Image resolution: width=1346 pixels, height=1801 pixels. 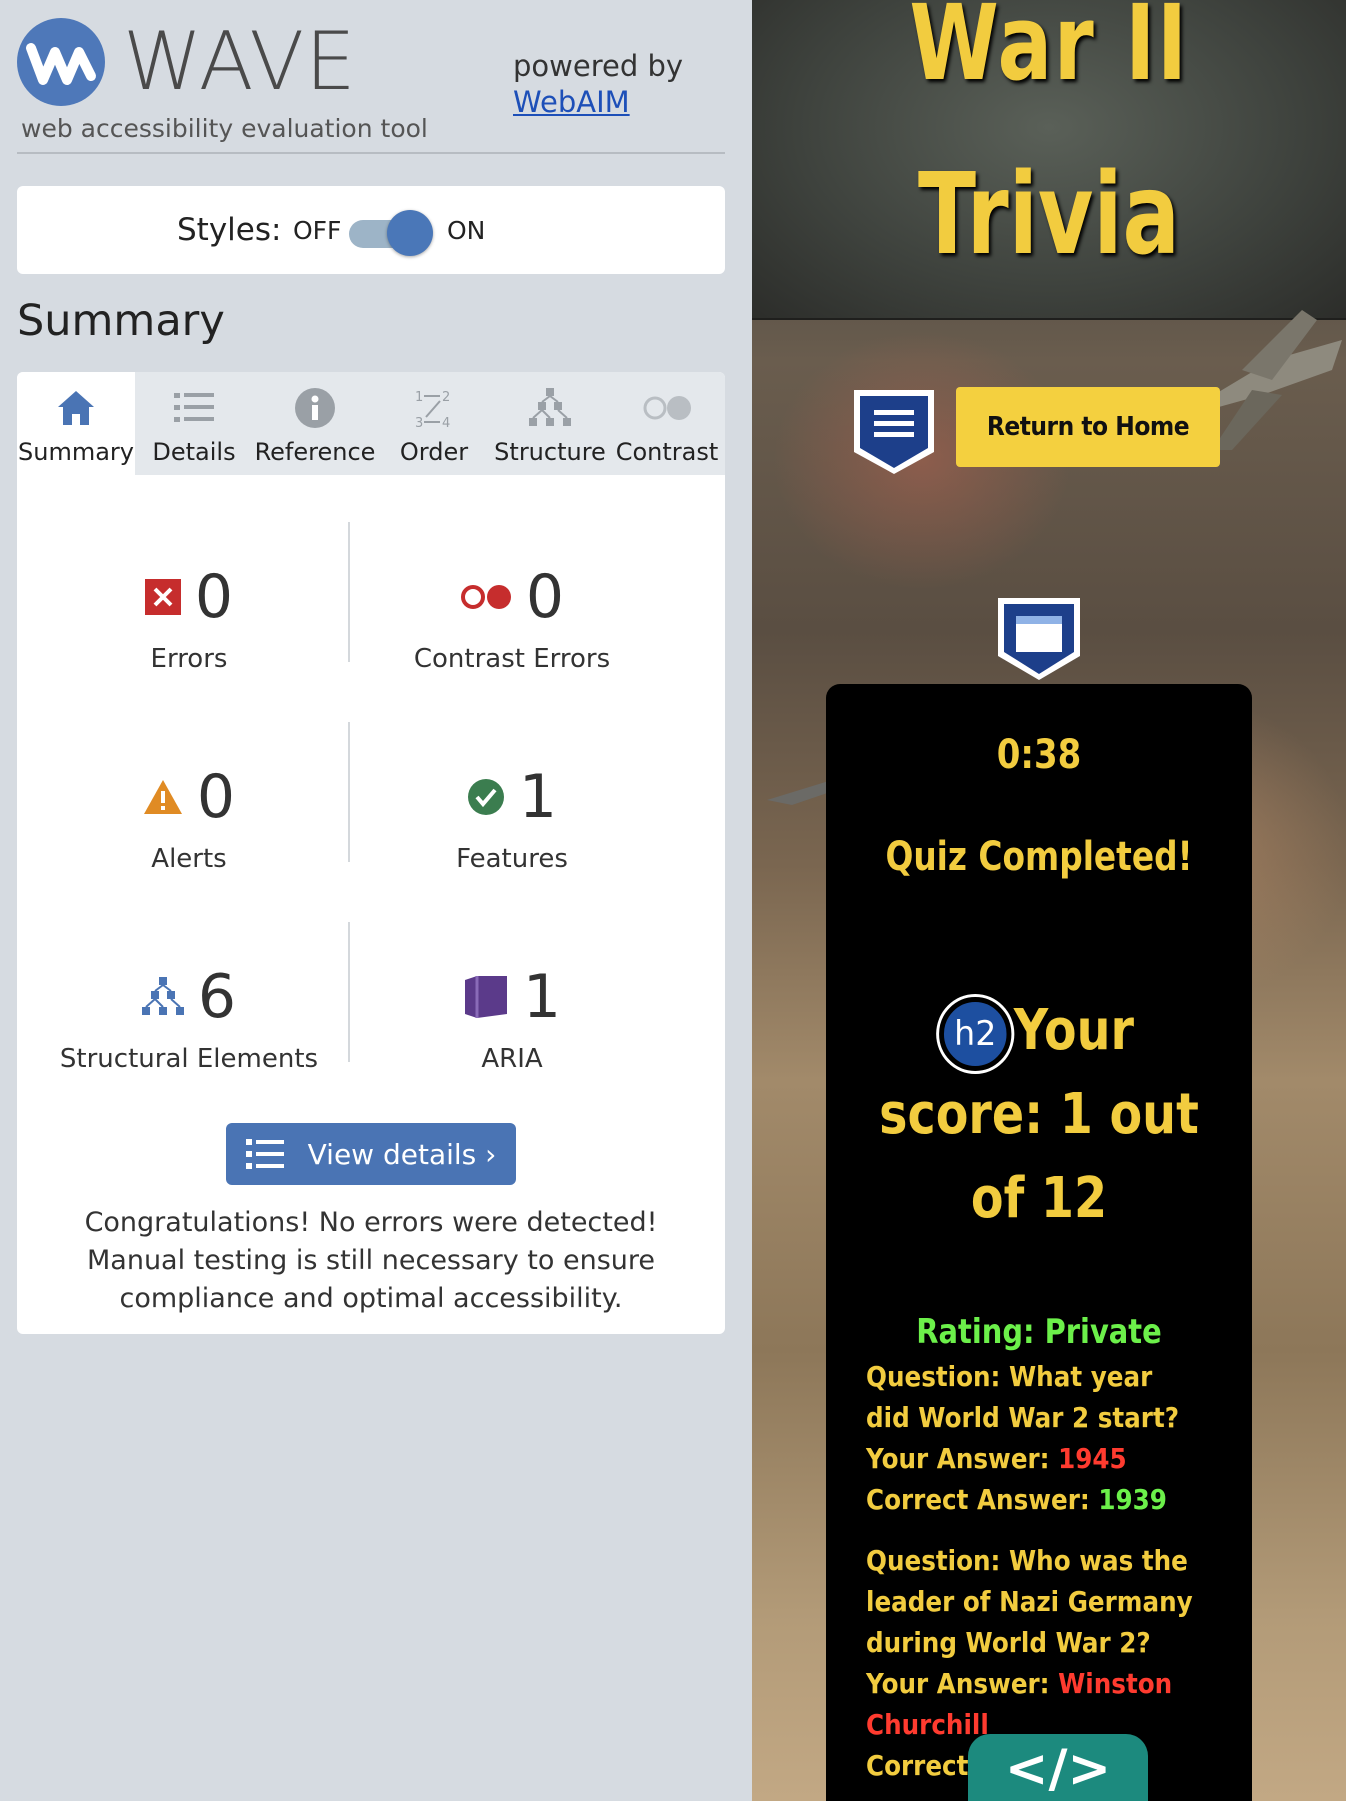 I want to click on tab-reference-label: Reference, so click(x=315, y=452).